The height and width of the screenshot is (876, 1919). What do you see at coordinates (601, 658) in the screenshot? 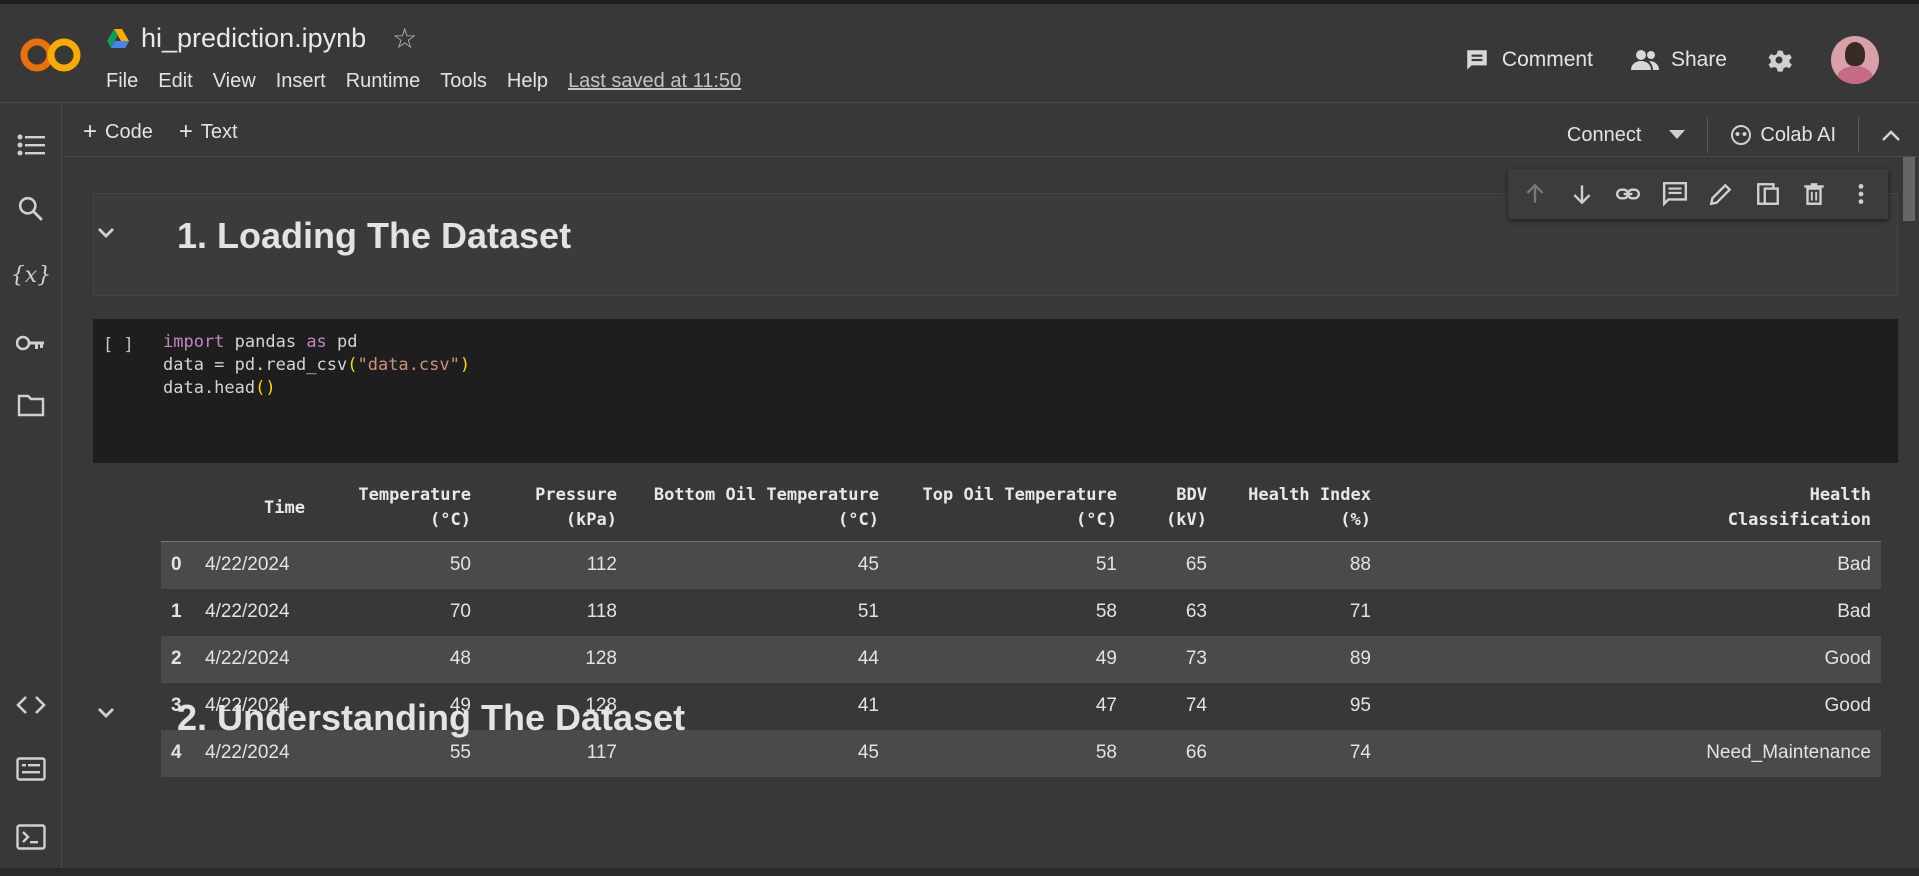
I see `table-cell: 128` at bounding box center [601, 658].